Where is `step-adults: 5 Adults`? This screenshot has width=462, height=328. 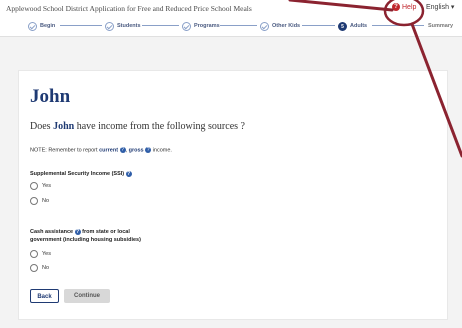
step-adults: 5 Adults is located at coordinates (352, 26).